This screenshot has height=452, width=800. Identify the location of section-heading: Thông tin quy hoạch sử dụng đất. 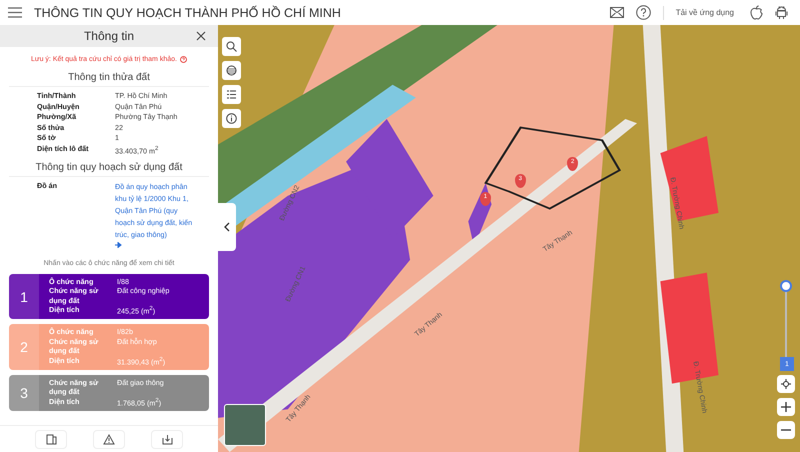
(109, 168).